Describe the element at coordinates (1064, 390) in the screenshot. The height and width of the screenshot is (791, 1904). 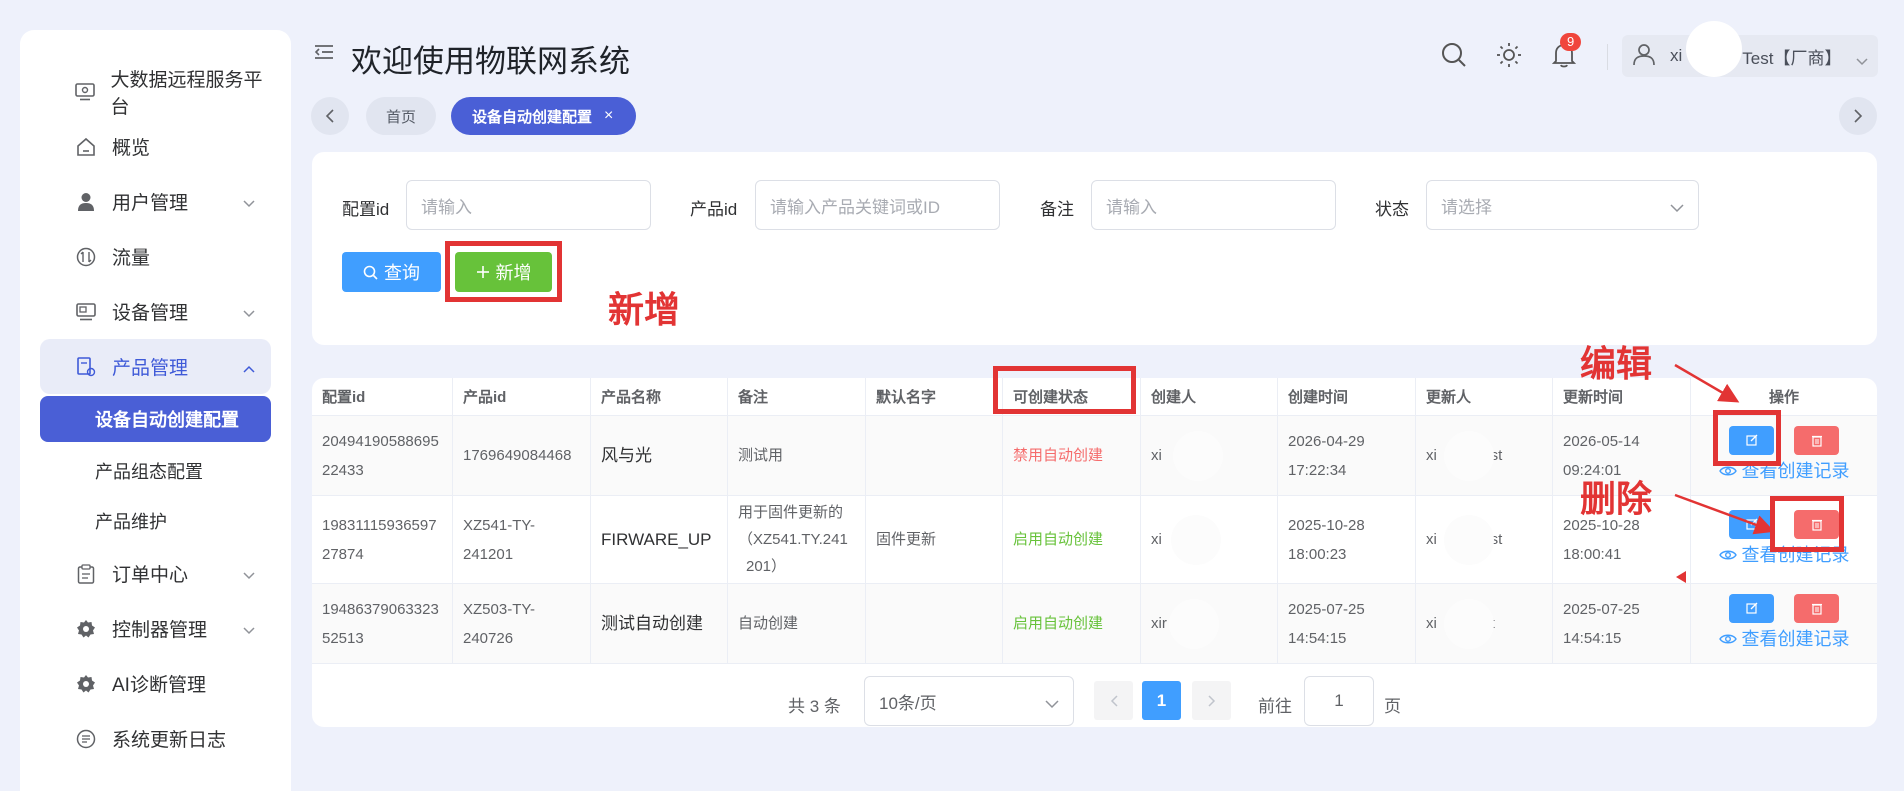
I see `status-column-highlight` at that location.